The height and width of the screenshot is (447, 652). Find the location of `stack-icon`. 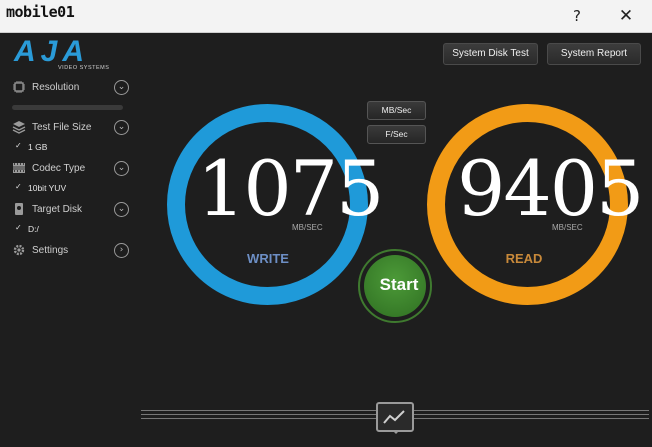

stack-icon is located at coordinates (19, 127).